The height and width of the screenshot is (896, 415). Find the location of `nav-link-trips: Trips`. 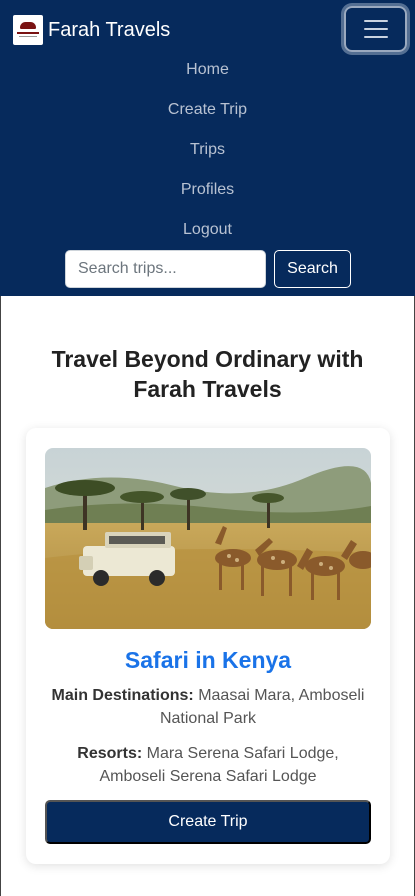

nav-link-trips: Trips is located at coordinates (207, 150).